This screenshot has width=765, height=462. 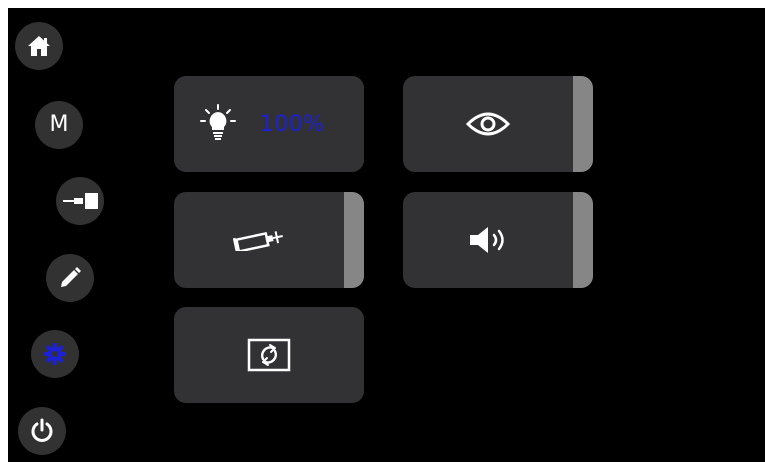 I want to click on settings-button, so click(x=55, y=354).